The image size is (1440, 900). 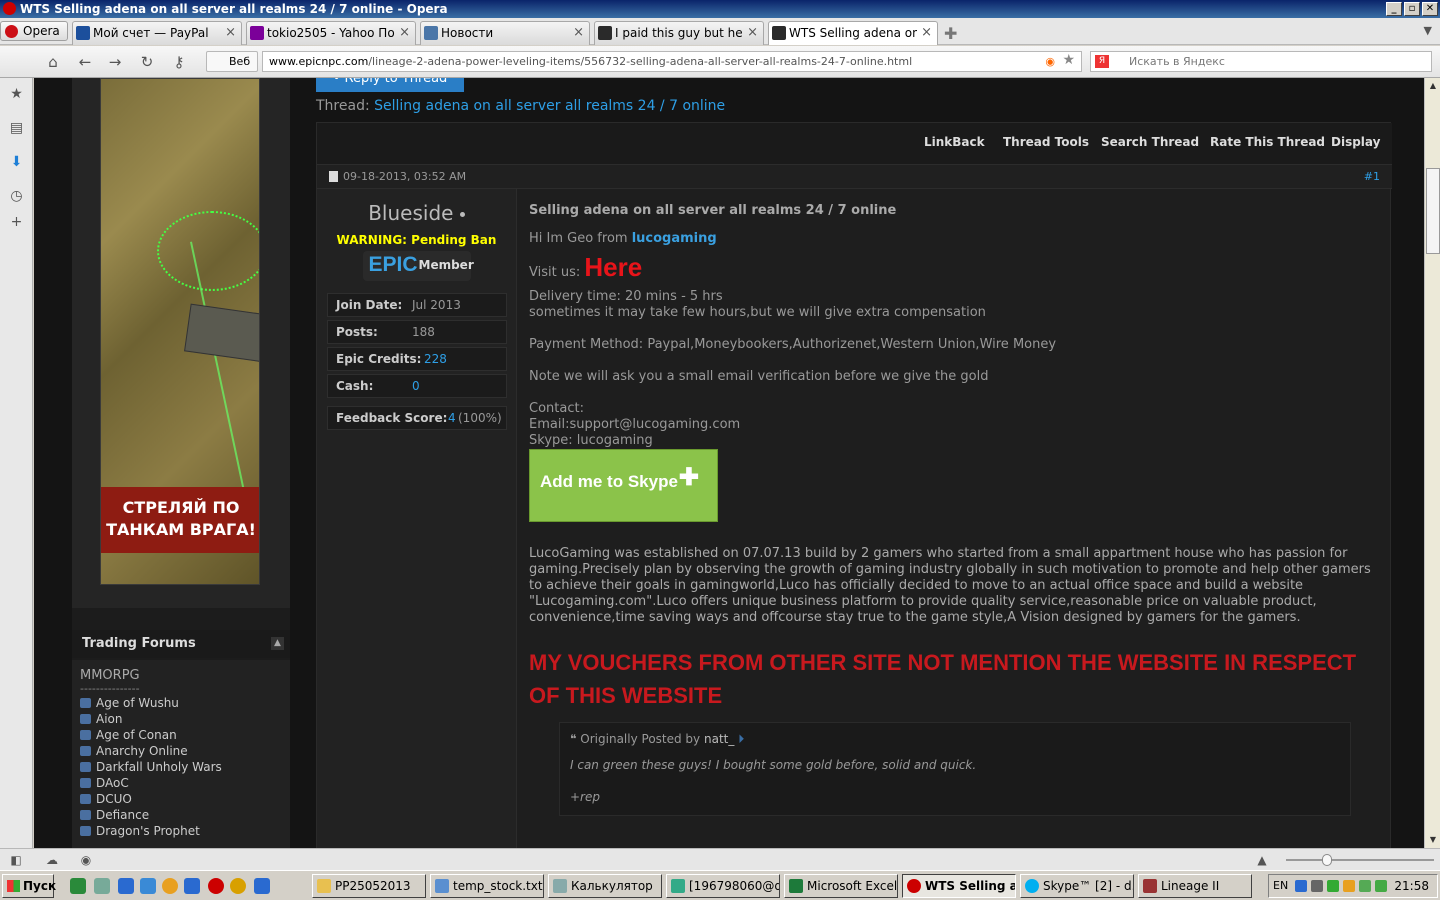 I want to click on here-link: Here, so click(x=613, y=267).